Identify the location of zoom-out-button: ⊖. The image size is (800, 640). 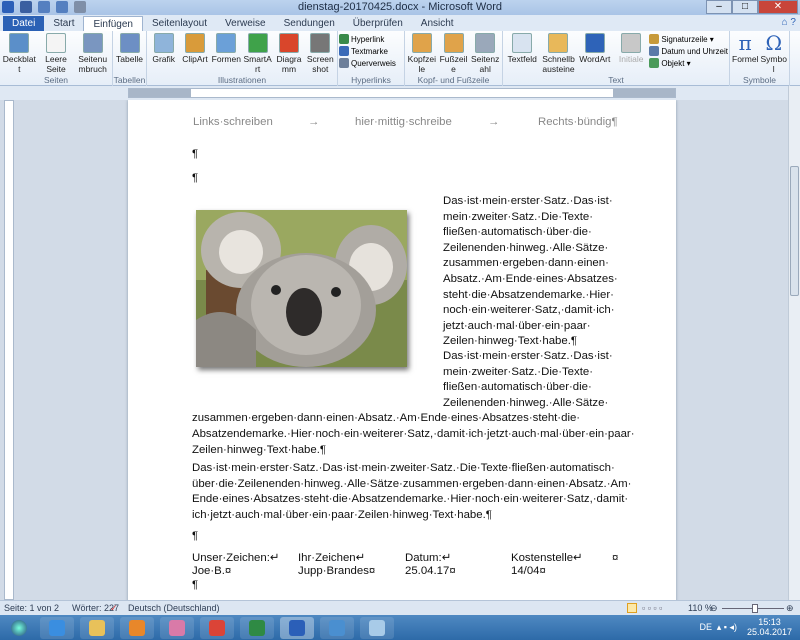
(714, 608).